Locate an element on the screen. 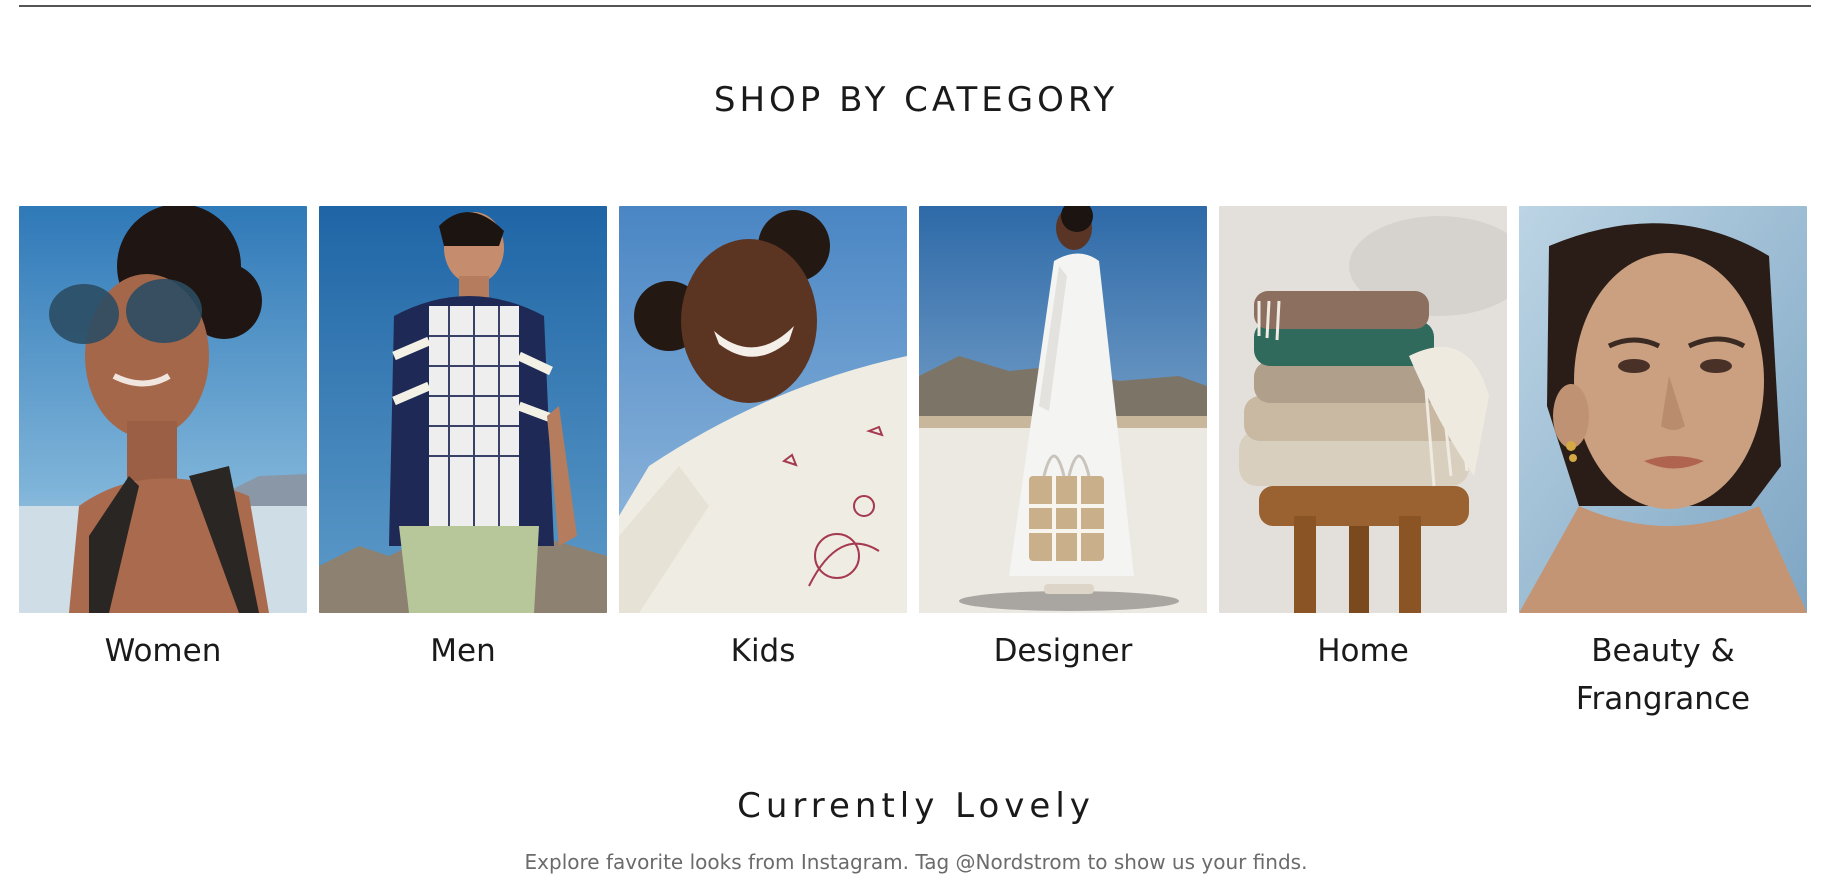 The image size is (1832, 874). category-label-home: Home is located at coordinates (1363, 651).